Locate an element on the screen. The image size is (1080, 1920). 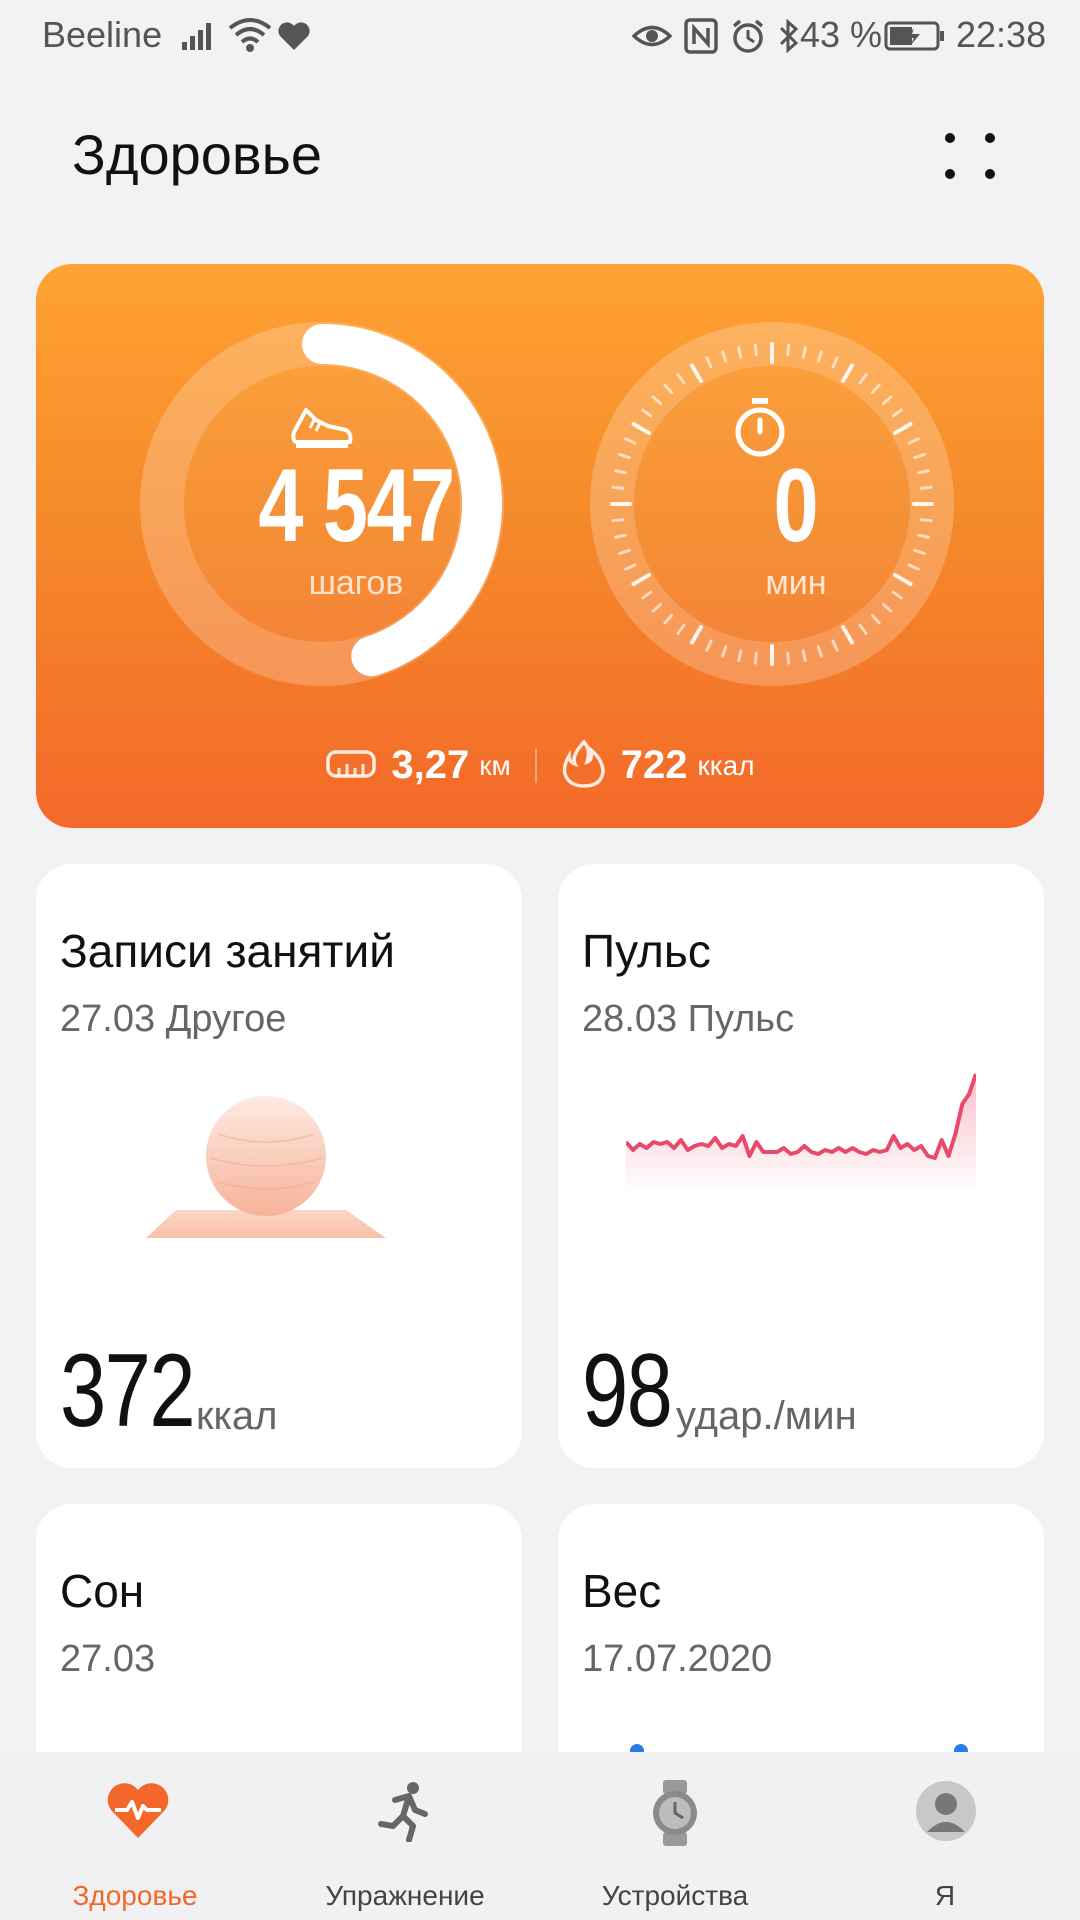
heart-rate-sparkline is located at coordinates (801, 1133).